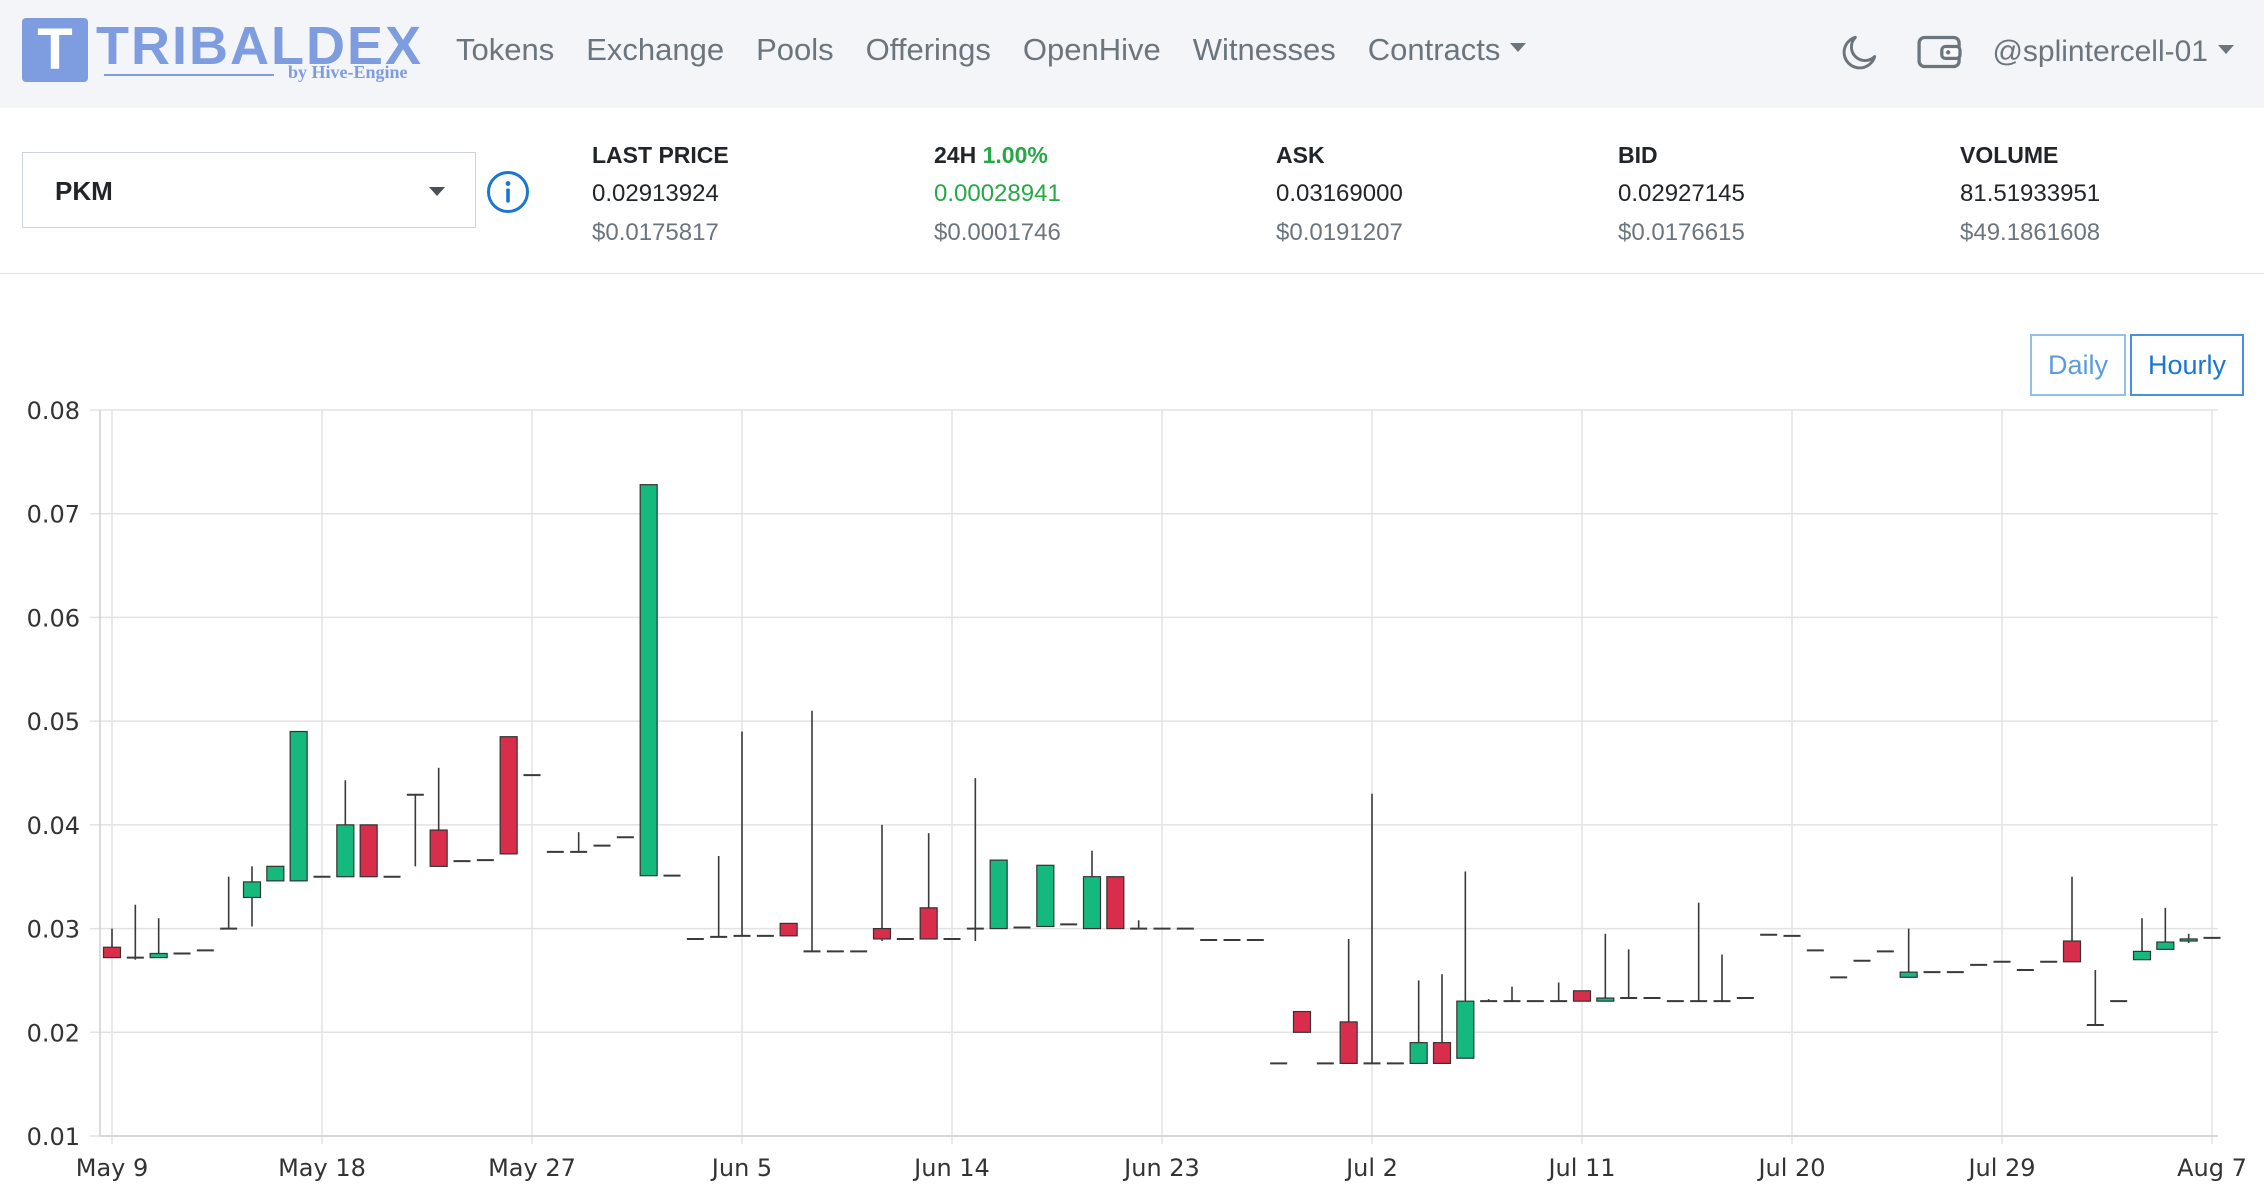 The width and height of the screenshot is (2264, 1200). I want to click on account-name: @splintercell-01, so click(2100, 51).